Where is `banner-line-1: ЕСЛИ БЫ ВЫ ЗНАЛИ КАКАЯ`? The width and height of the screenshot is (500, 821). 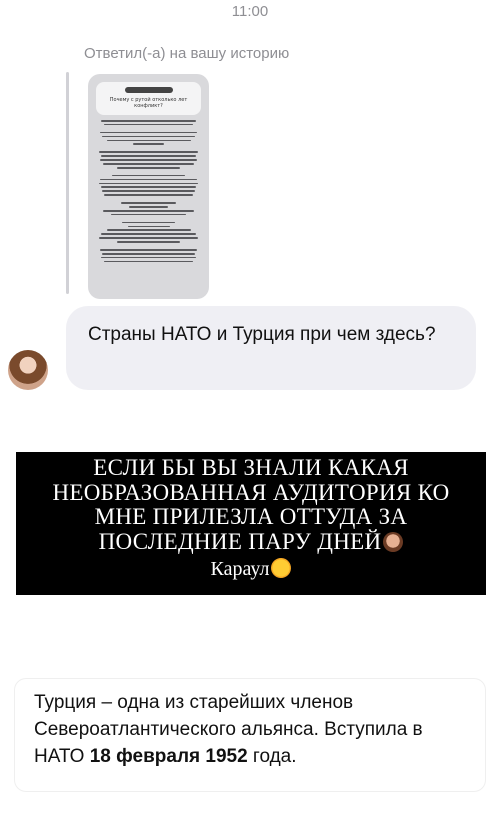 banner-line-1: ЕСЛИ БЫ ВЫ ЗНАЛИ КАКАЯ is located at coordinates (251, 467).